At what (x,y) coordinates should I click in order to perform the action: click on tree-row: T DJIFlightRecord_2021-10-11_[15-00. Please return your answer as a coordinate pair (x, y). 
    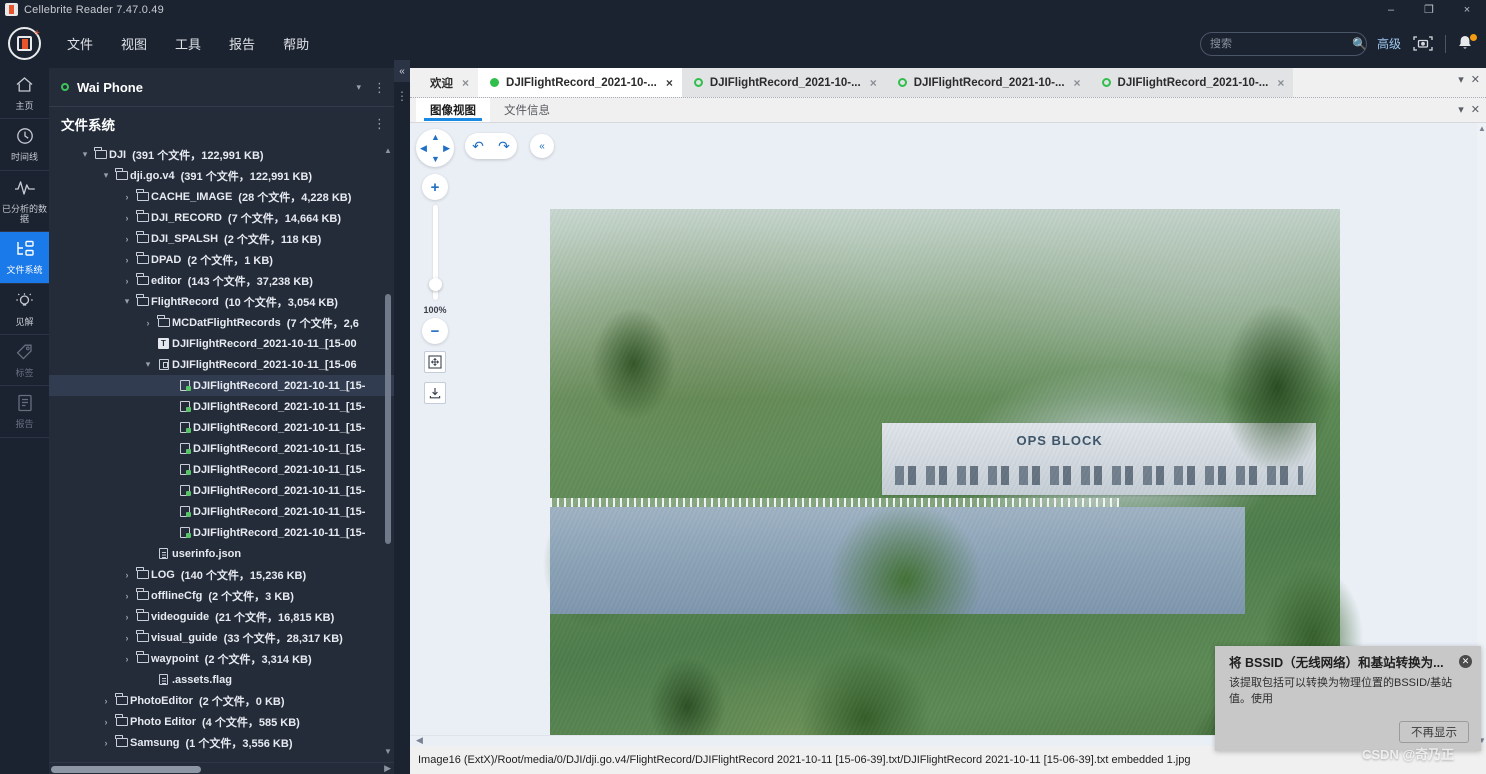
    Looking at the image, I should click on (221, 343).